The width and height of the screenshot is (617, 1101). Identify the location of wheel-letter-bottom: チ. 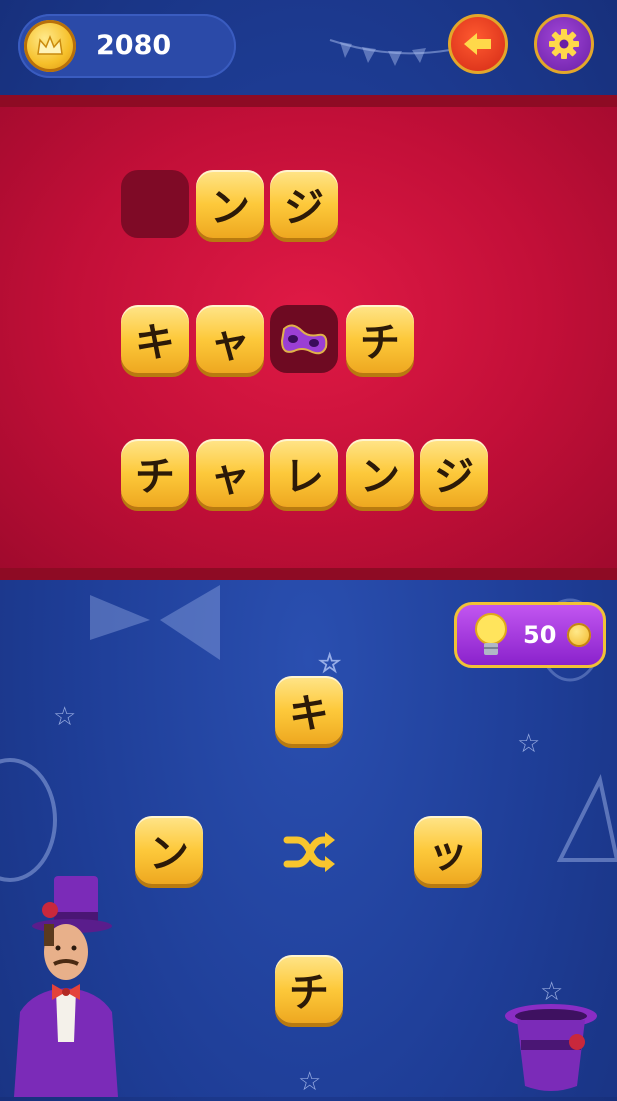
(309, 989).